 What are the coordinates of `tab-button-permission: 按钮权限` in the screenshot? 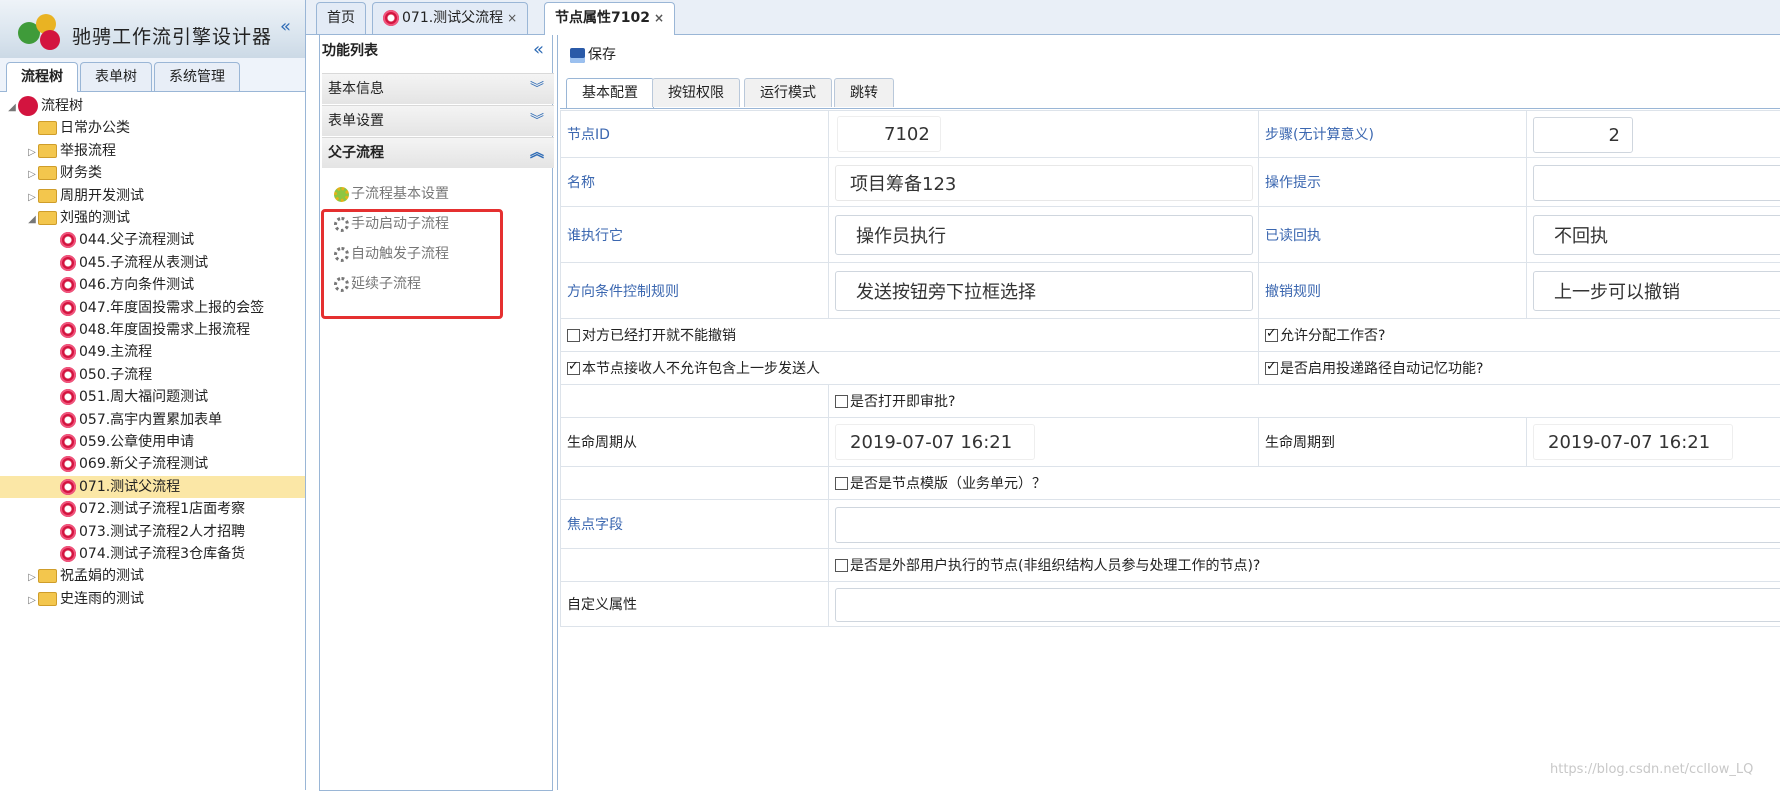 It's located at (696, 92).